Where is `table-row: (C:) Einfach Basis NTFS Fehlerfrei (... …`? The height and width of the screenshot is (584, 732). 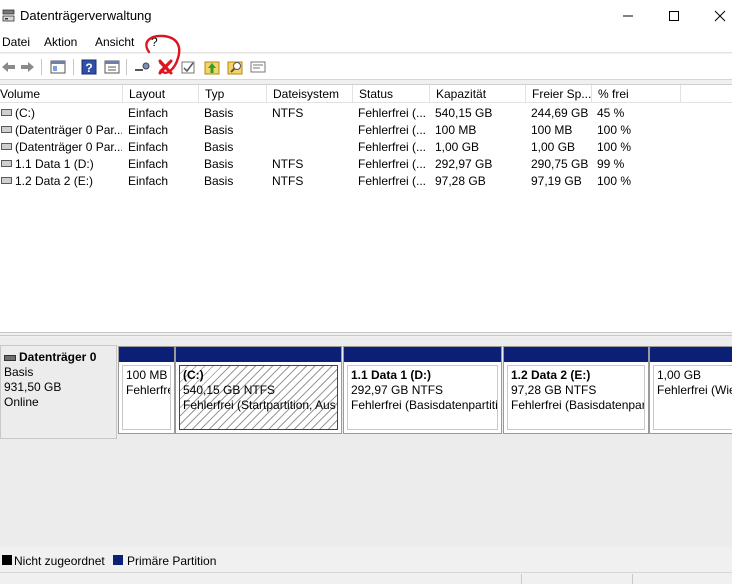
table-row: (C:) Einfach Basis NTFS Fehlerfrei (... … is located at coordinates (366, 113).